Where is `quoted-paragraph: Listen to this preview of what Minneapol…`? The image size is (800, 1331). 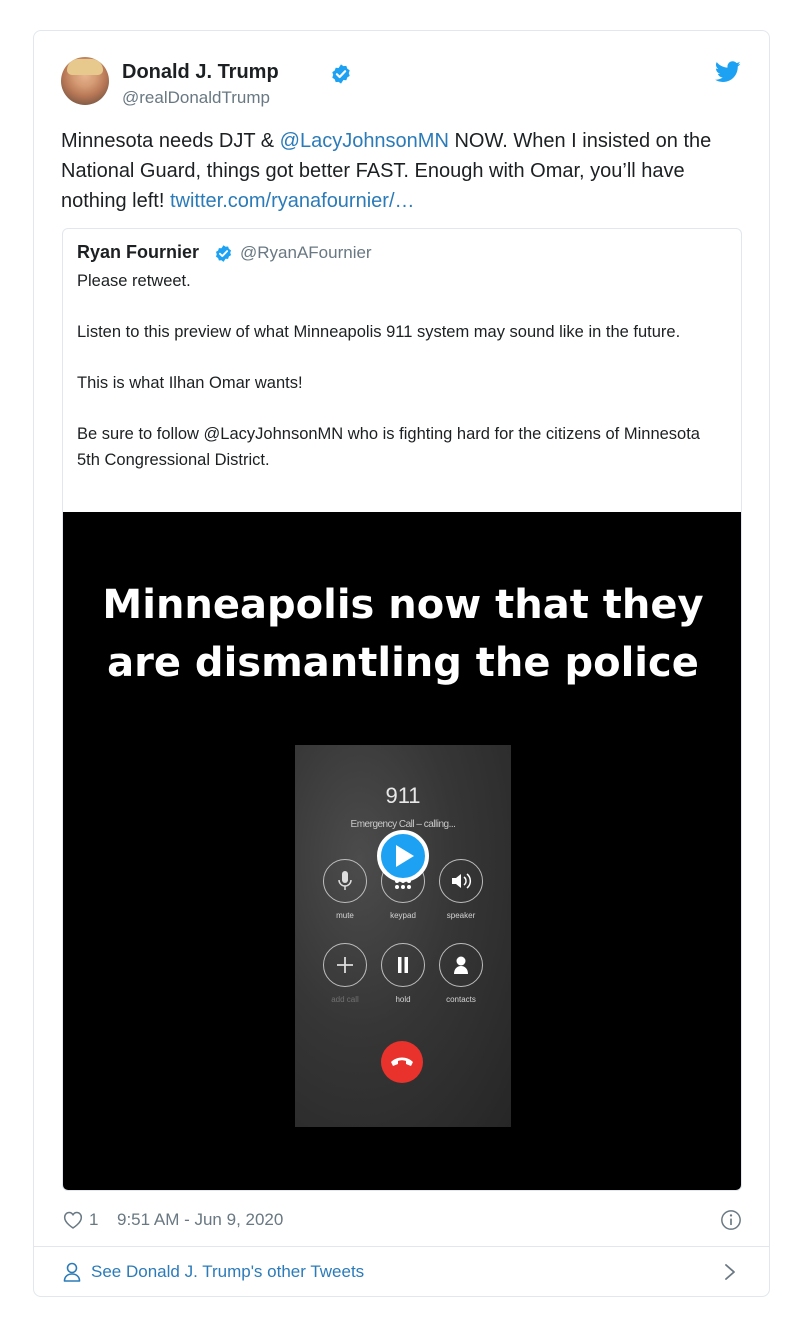
quoted-paragraph: Listen to this preview of what Minneapol… is located at coordinates (379, 332).